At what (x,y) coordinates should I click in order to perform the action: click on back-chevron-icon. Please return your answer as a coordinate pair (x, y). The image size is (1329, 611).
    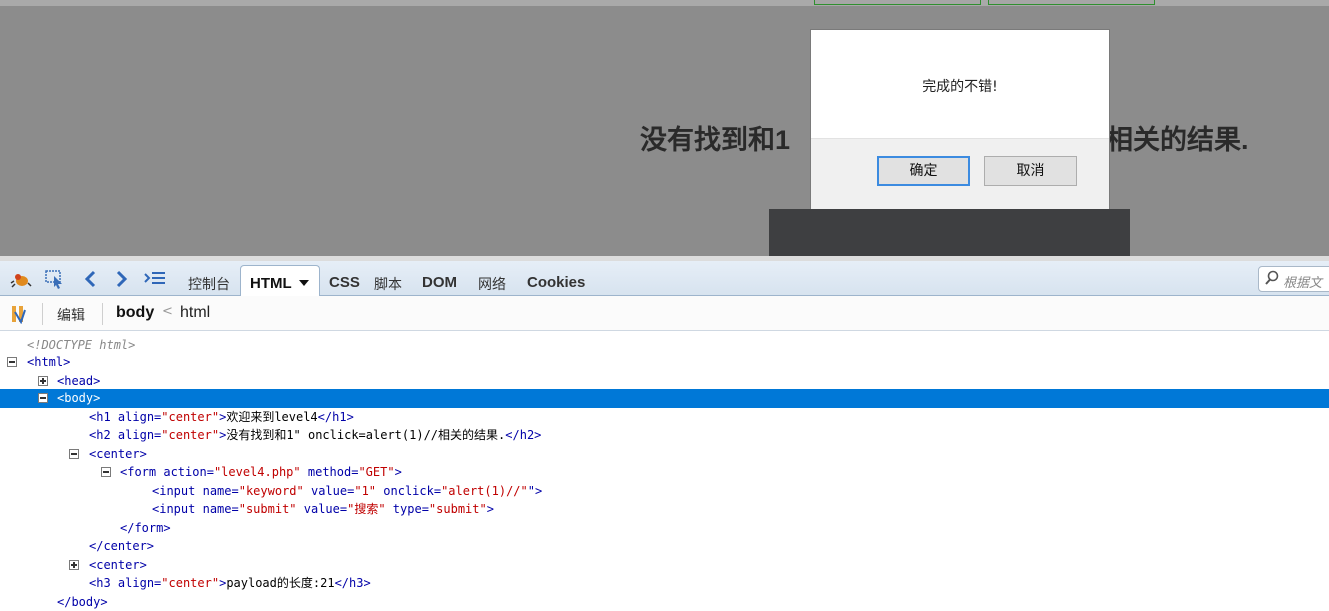
    Looking at the image, I should click on (91, 279).